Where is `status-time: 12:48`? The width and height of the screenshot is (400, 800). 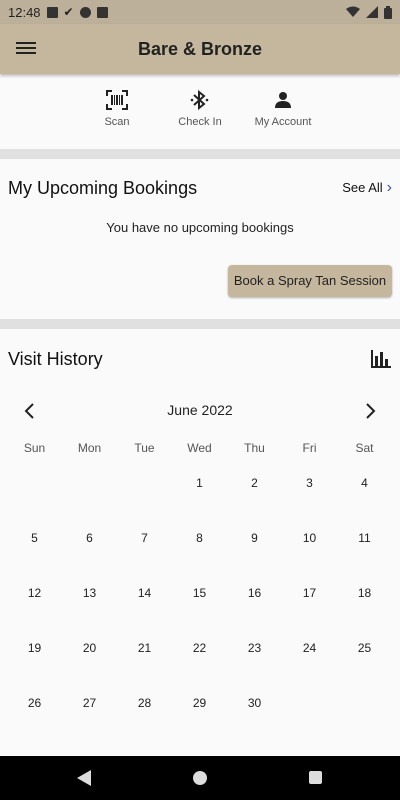
status-time: 12:48 is located at coordinates (24, 12).